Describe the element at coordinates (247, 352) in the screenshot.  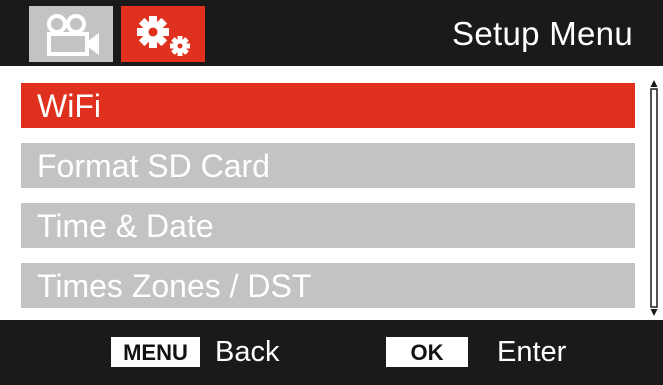
I see `back-hint-label: Back` at that location.